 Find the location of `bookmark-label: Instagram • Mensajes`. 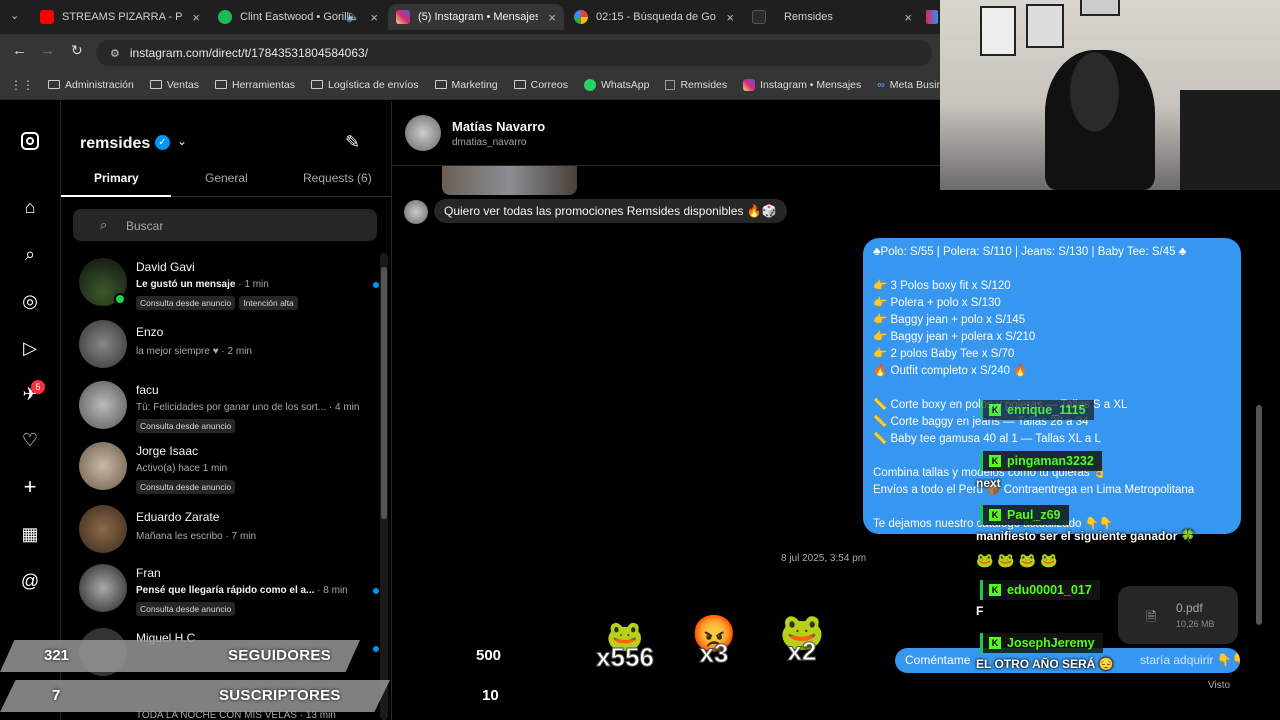

bookmark-label: Instagram • Mensajes is located at coordinates (811, 84).